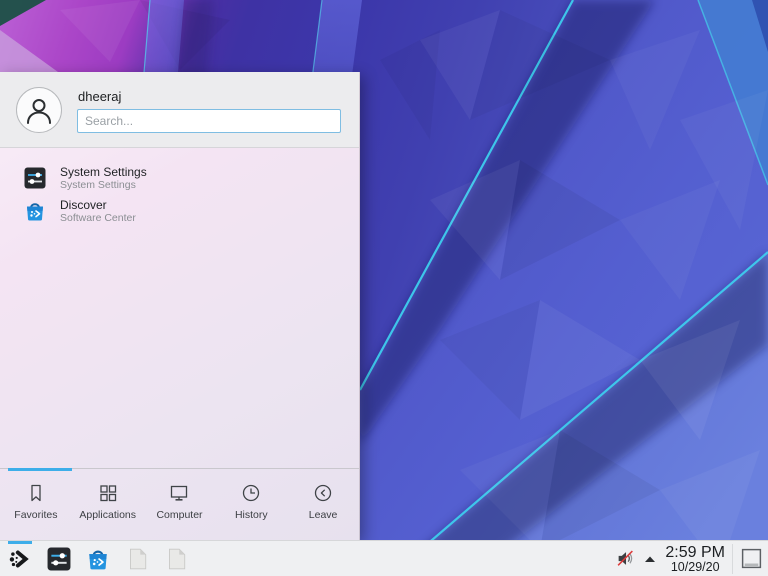  I want to click on show-desktop-button, so click(751, 558).